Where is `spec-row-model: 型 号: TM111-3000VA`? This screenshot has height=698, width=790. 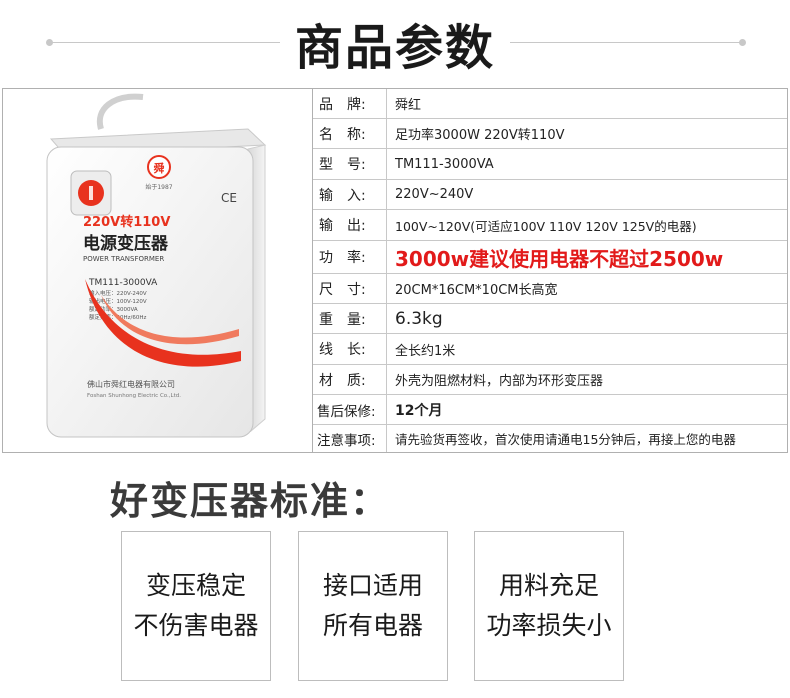
spec-row-model: 型 号: TM111-3000VA is located at coordinates (550, 164).